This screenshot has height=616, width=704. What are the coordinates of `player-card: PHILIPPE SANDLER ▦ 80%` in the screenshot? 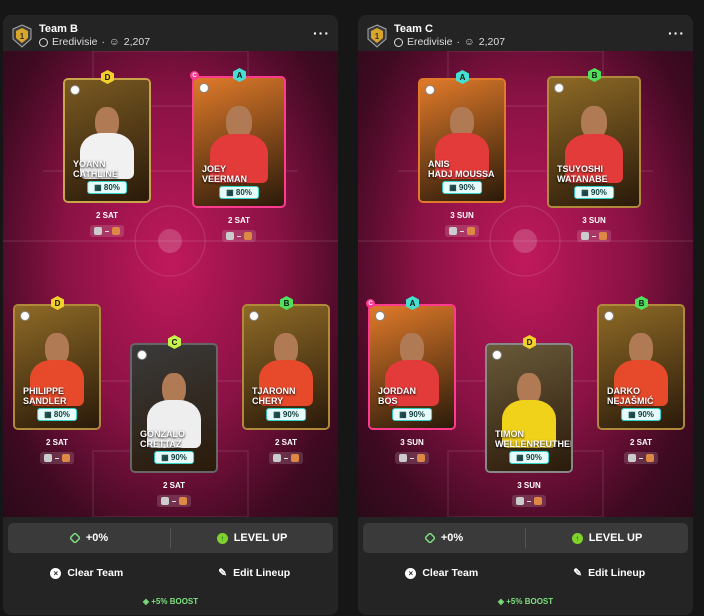 It's located at (57, 367).